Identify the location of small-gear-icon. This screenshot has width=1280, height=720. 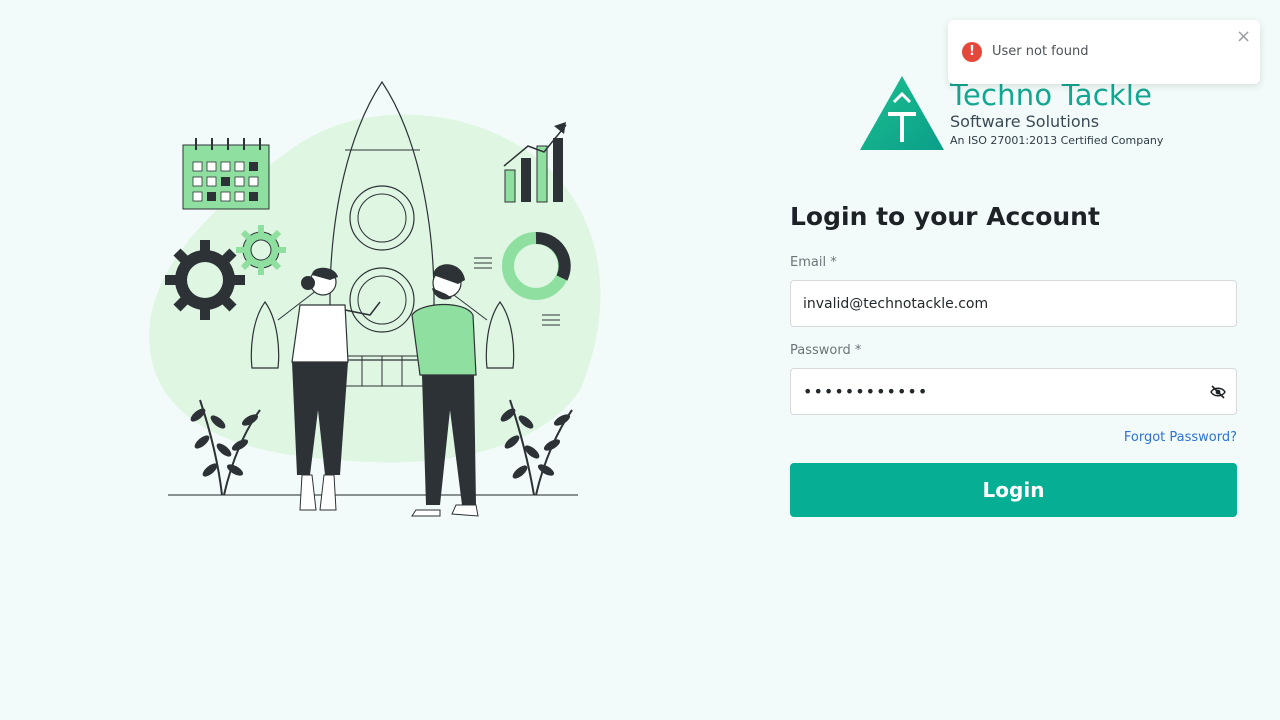
(261, 250).